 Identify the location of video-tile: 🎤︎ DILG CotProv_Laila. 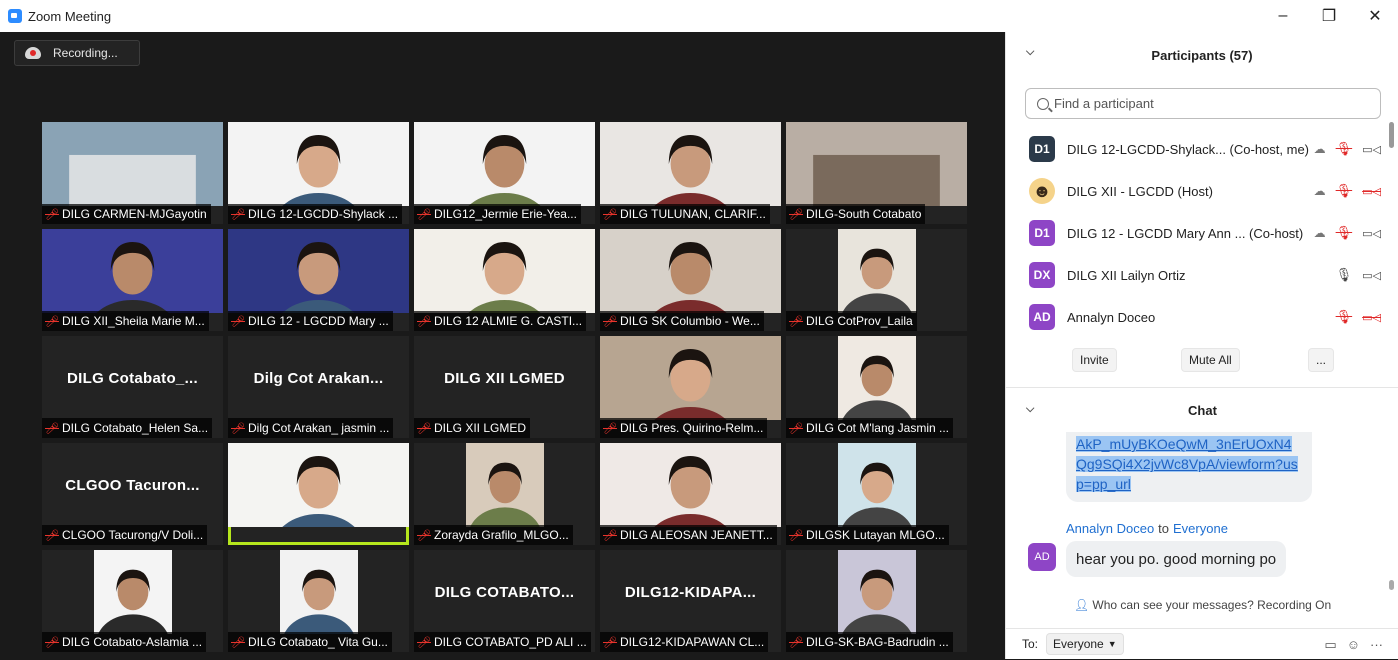
(876, 280).